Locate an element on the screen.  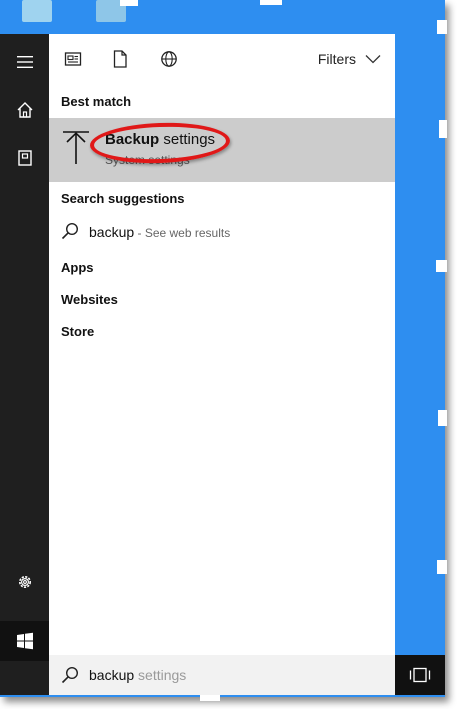
cortana-left-rail is located at coordinates (24, 364).